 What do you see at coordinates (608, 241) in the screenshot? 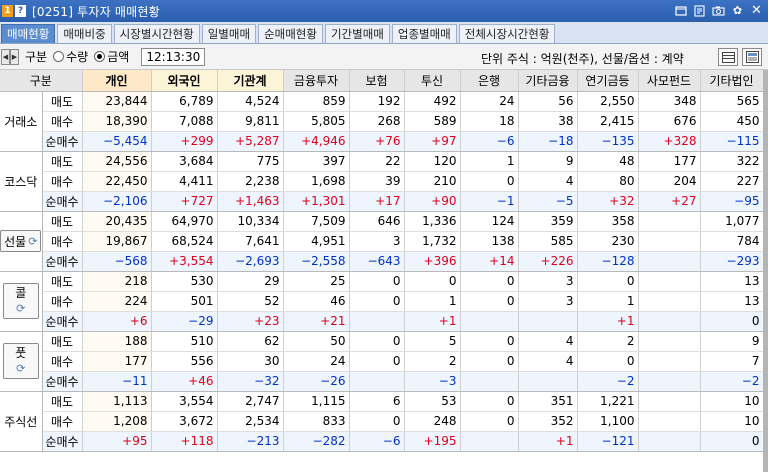
I see `cell-value: 230` at bounding box center [608, 241].